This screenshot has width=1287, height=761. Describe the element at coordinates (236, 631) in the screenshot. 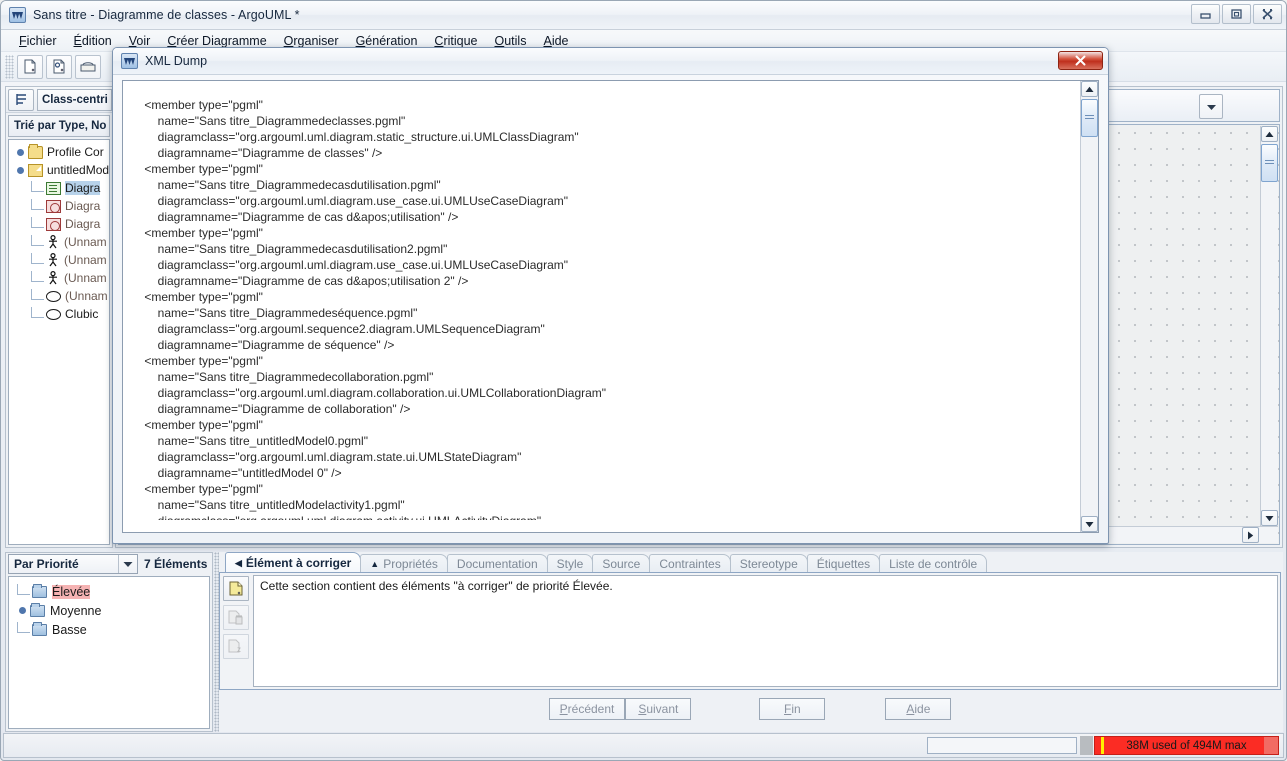

I see `todo-actions-toolbar: z` at that location.